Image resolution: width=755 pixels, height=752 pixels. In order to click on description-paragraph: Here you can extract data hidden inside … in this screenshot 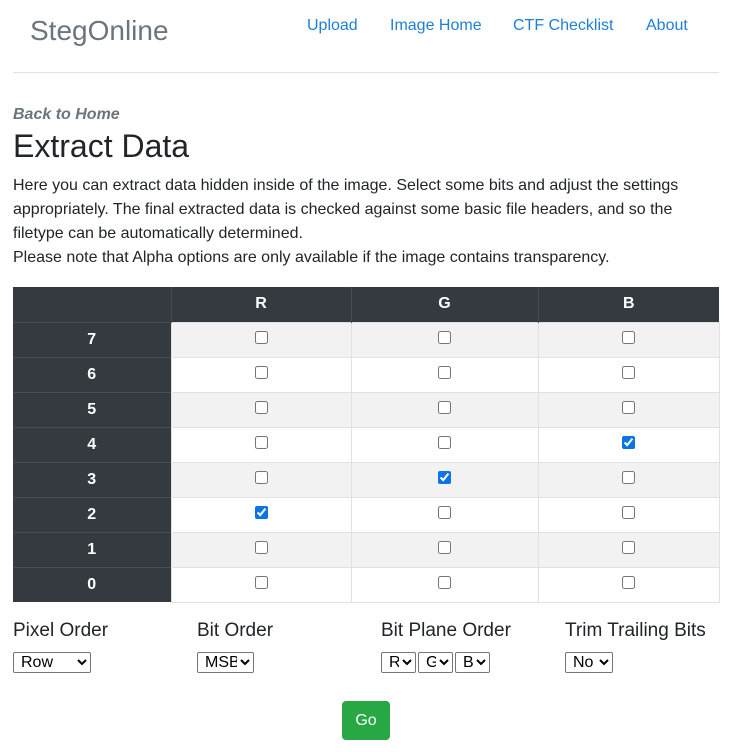, I will do `click(346, 209)`.